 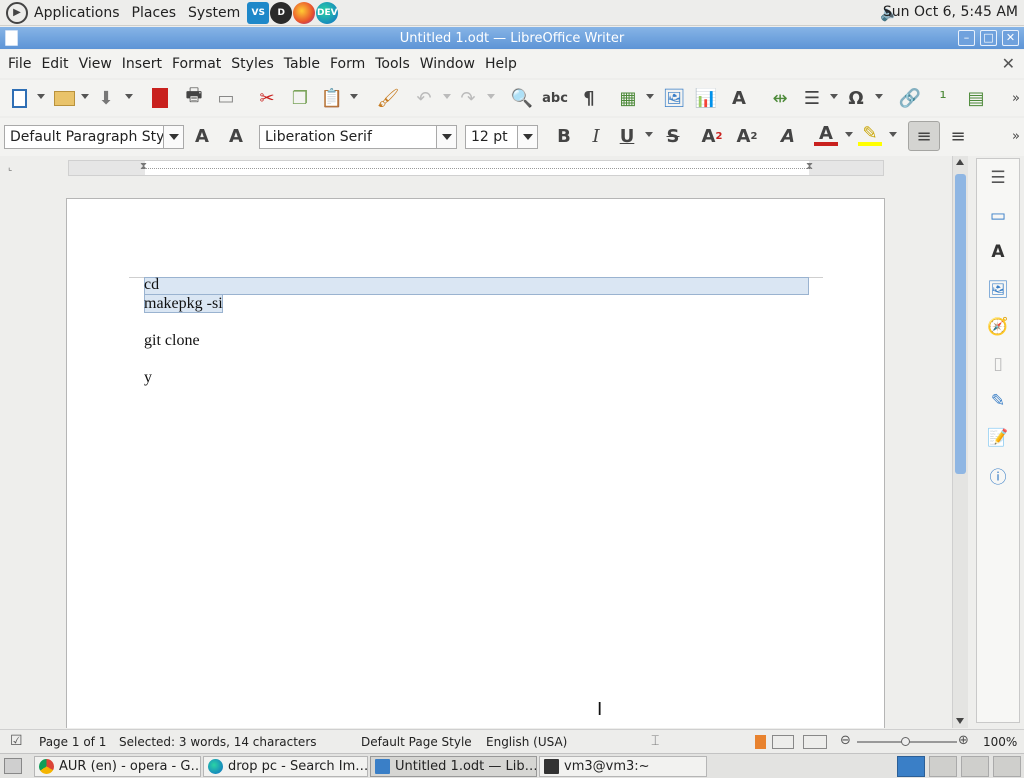 I want to click on insert-textbox-icon: A, so click(x=739, y=98).